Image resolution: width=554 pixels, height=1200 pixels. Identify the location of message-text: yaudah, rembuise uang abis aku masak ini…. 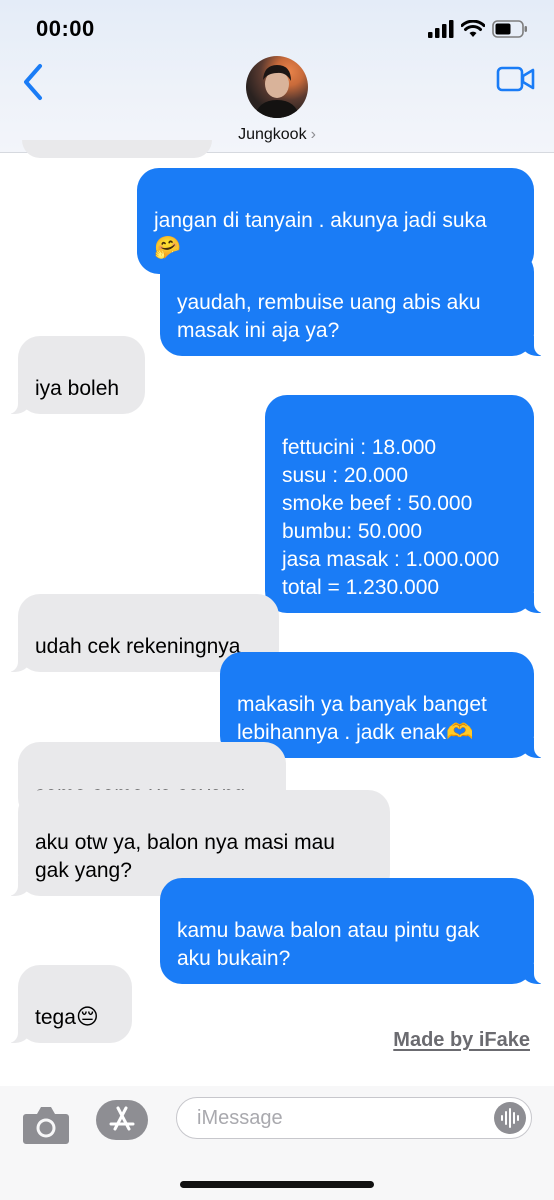
(329, 316).